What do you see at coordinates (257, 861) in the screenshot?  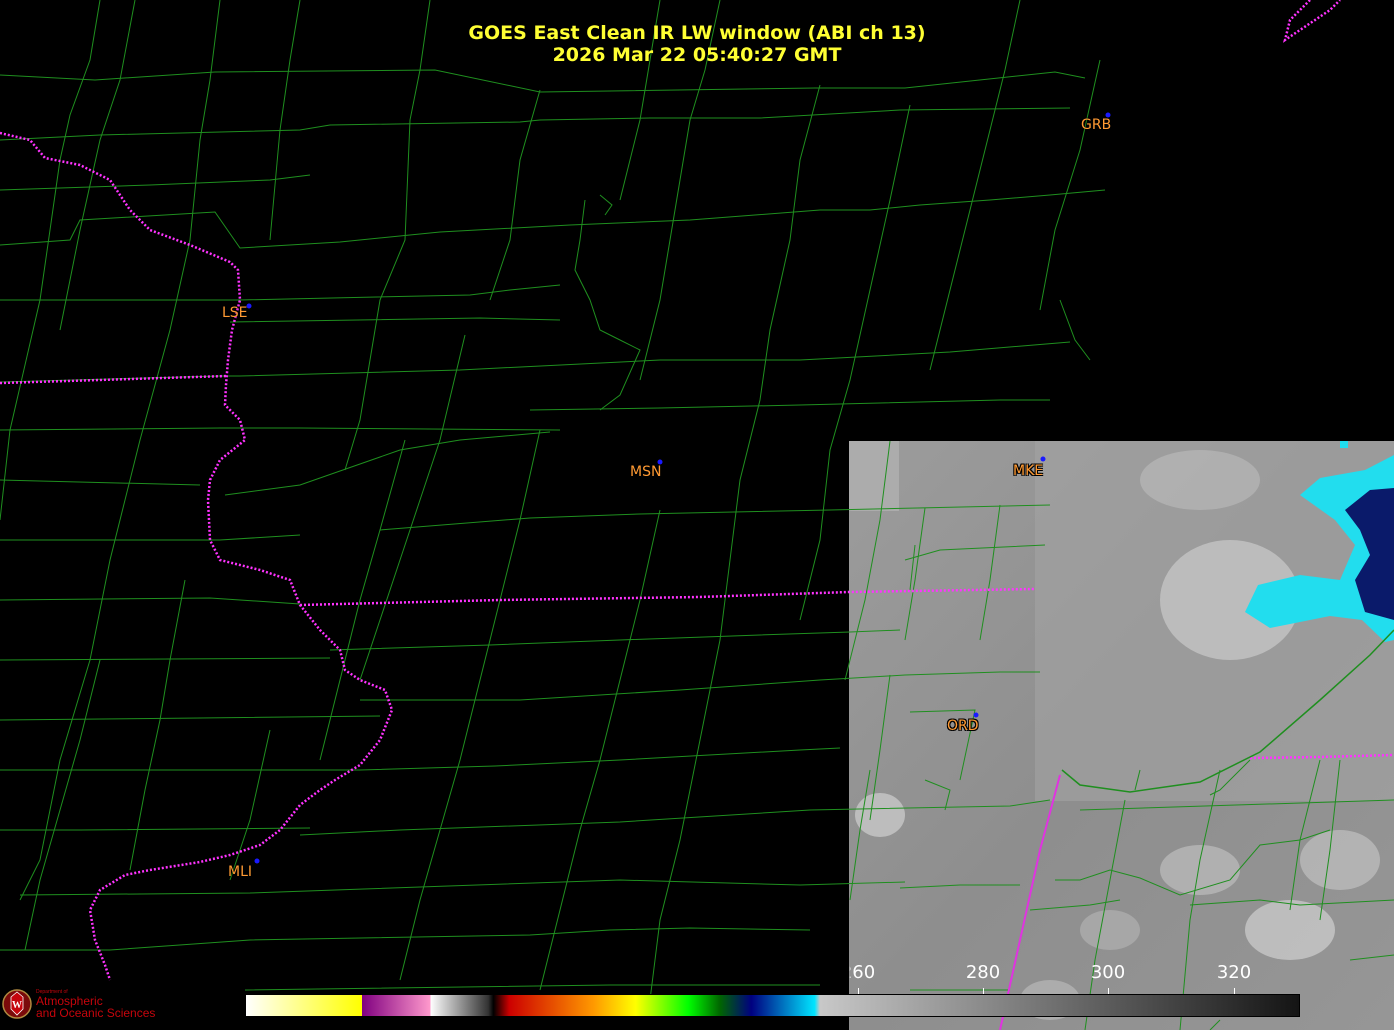 I see `station-dot-mli` at bounding box center [257, 861].